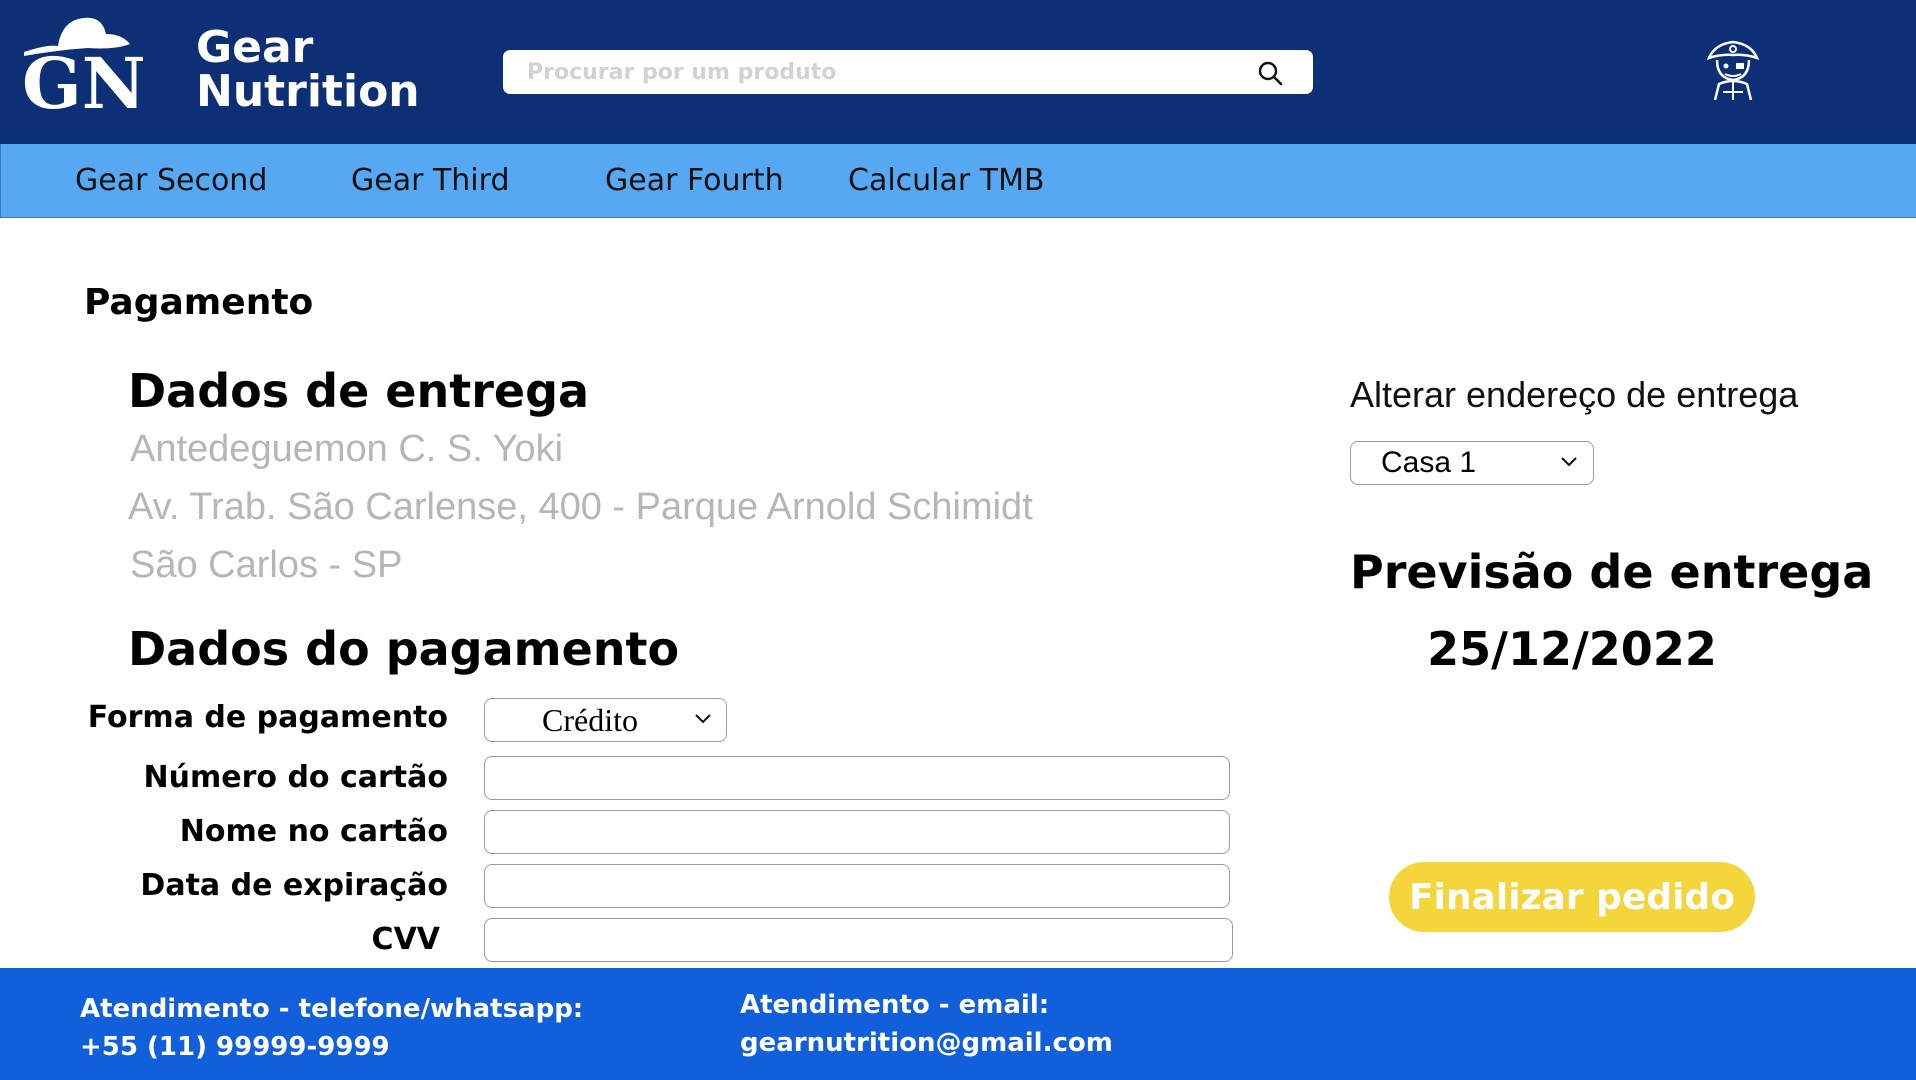 This screenshot has width=1916, height=1080. What do you see at coordinates (347, 449) in the screenshot?
I see `delivery-name: Antedeguemon C. S. Yoki` at bounding box center [347, 449].